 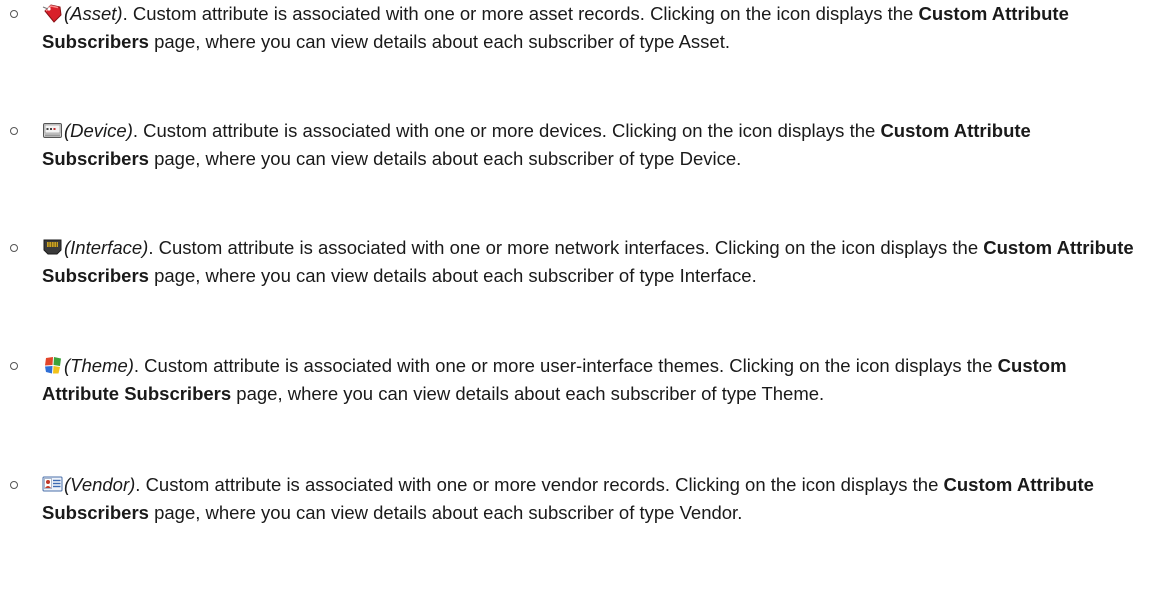 What do you see at coordinates (52, 484) in the screenshot?
I see `vendor-icon` at bounding box center [52, 484].